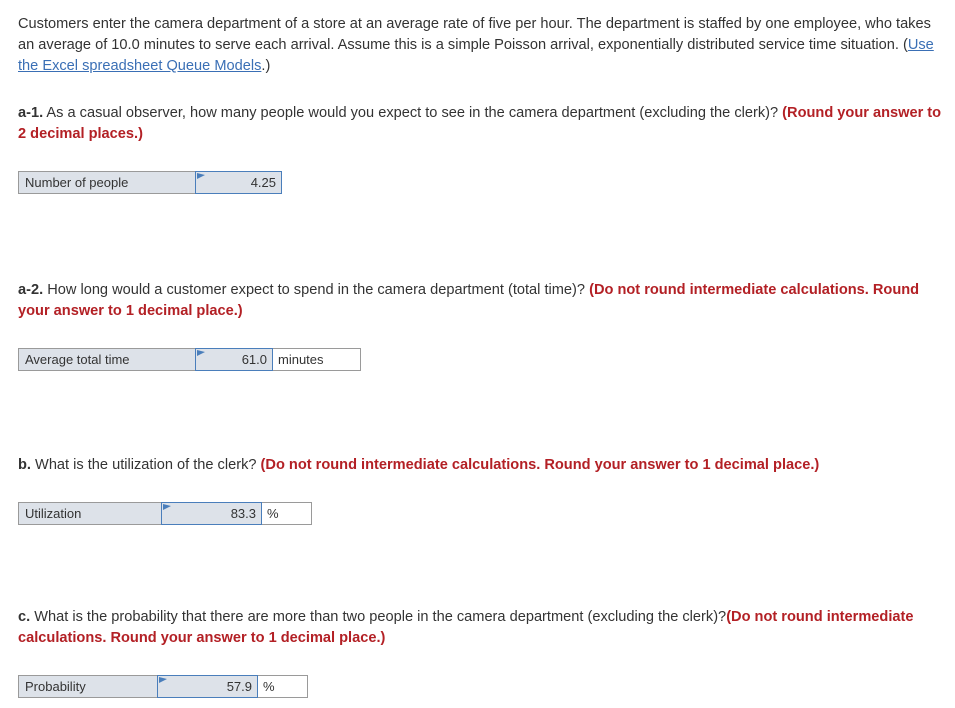  I want to click on problem-statement-tail: .), so click(266, 66).